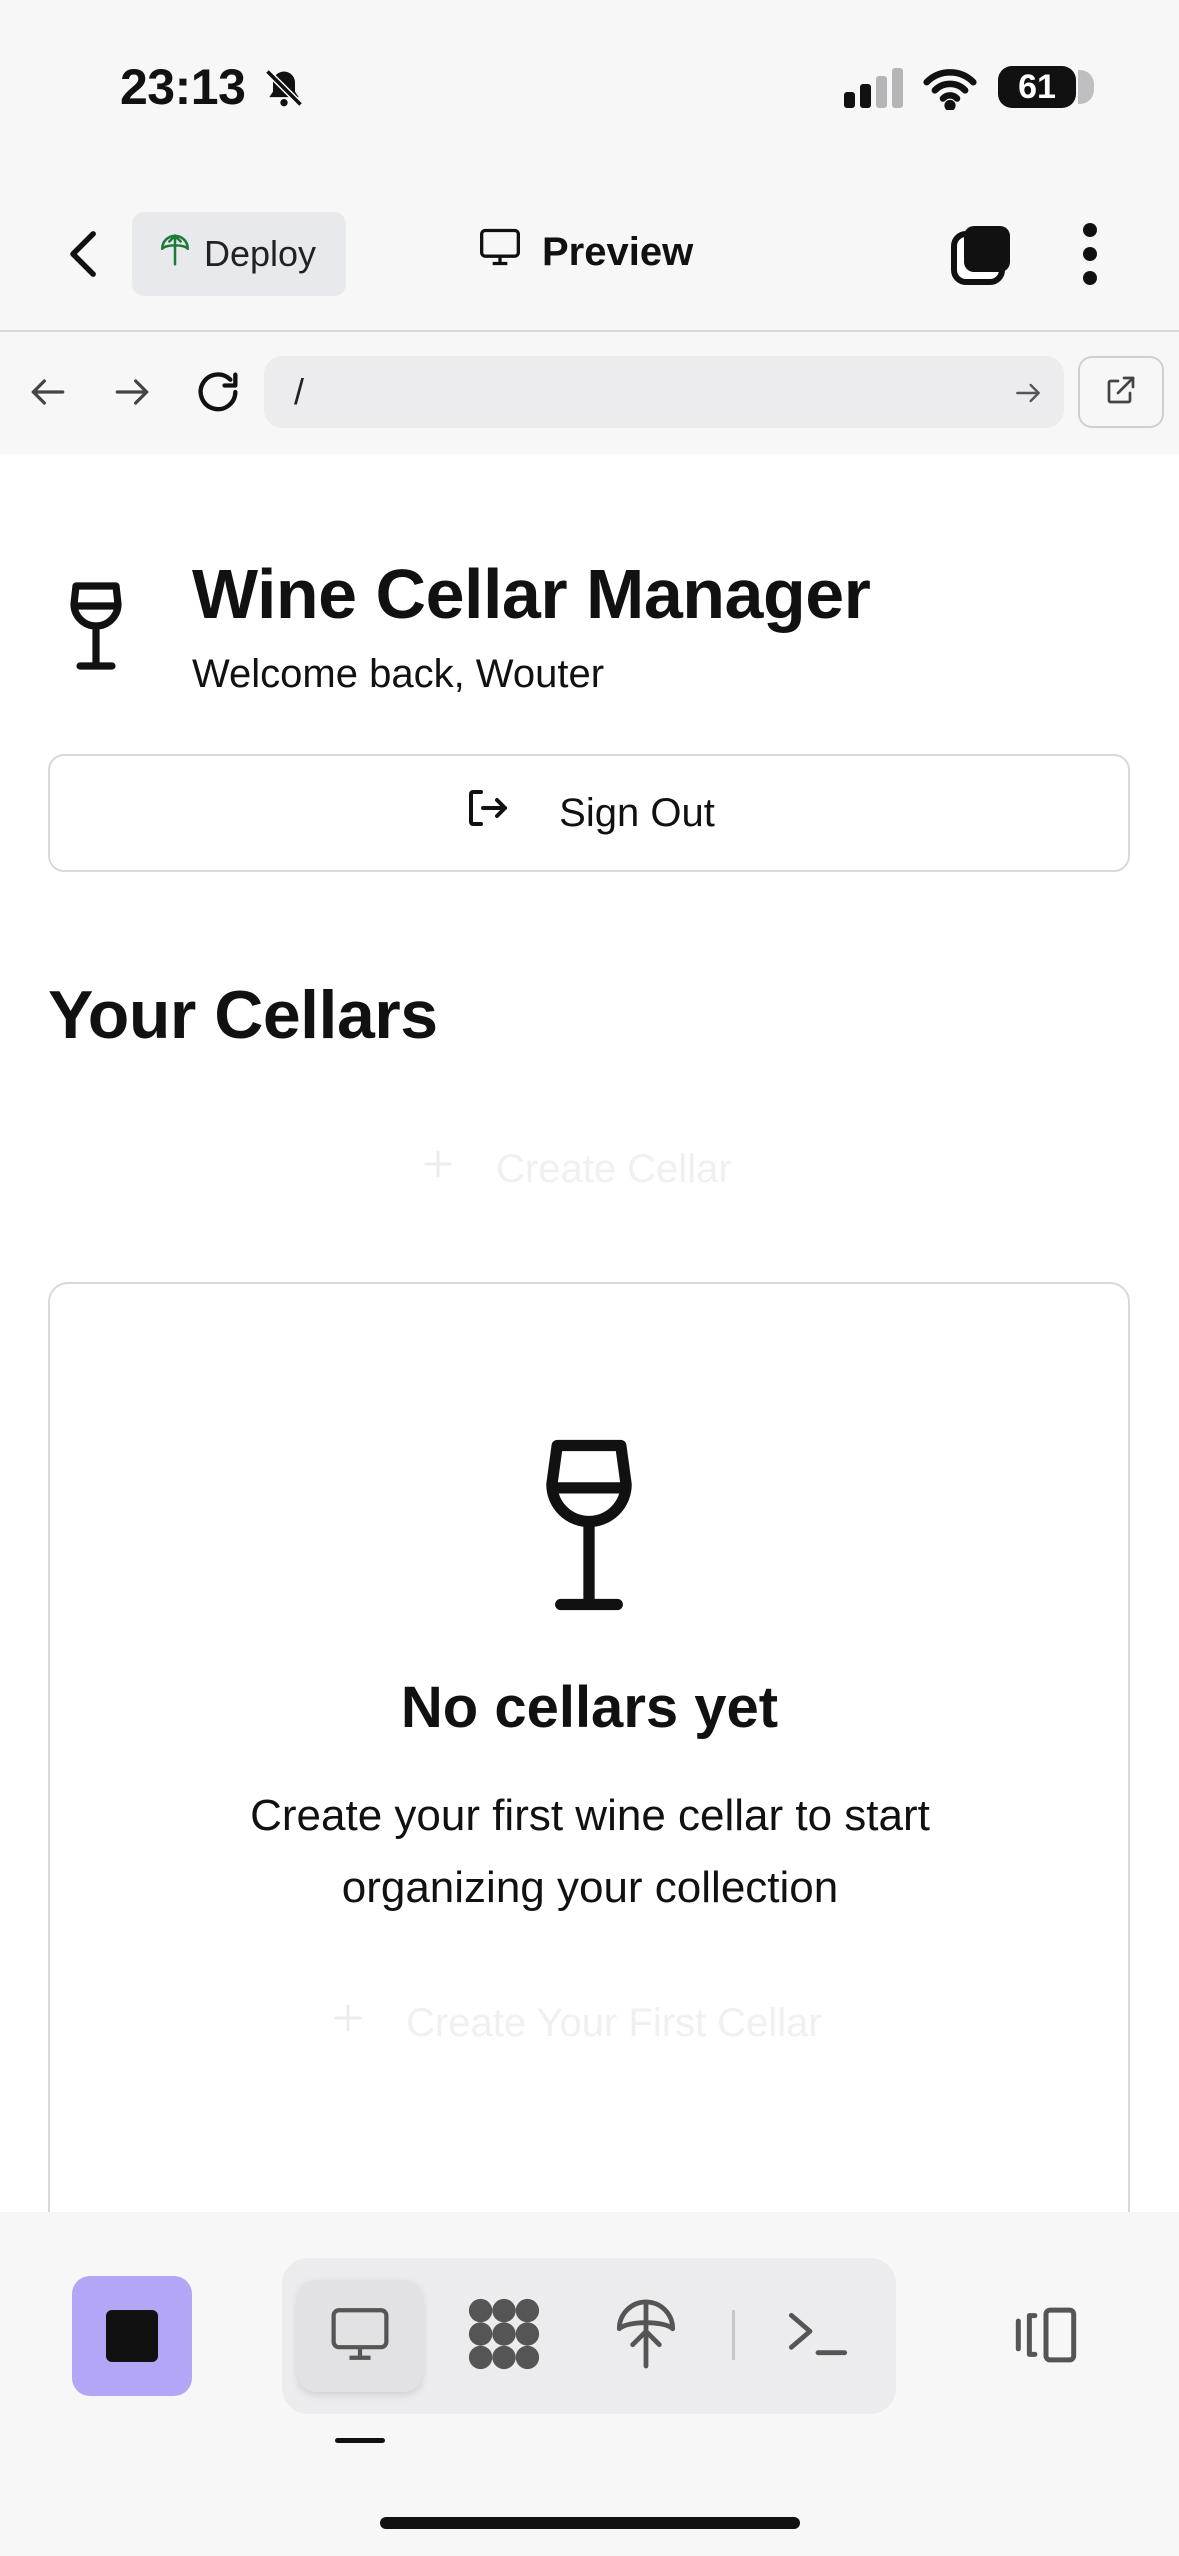  Describe the element at coordinates (1028, 397) in the screenshot. I see `go-arrow-icon` at that location.